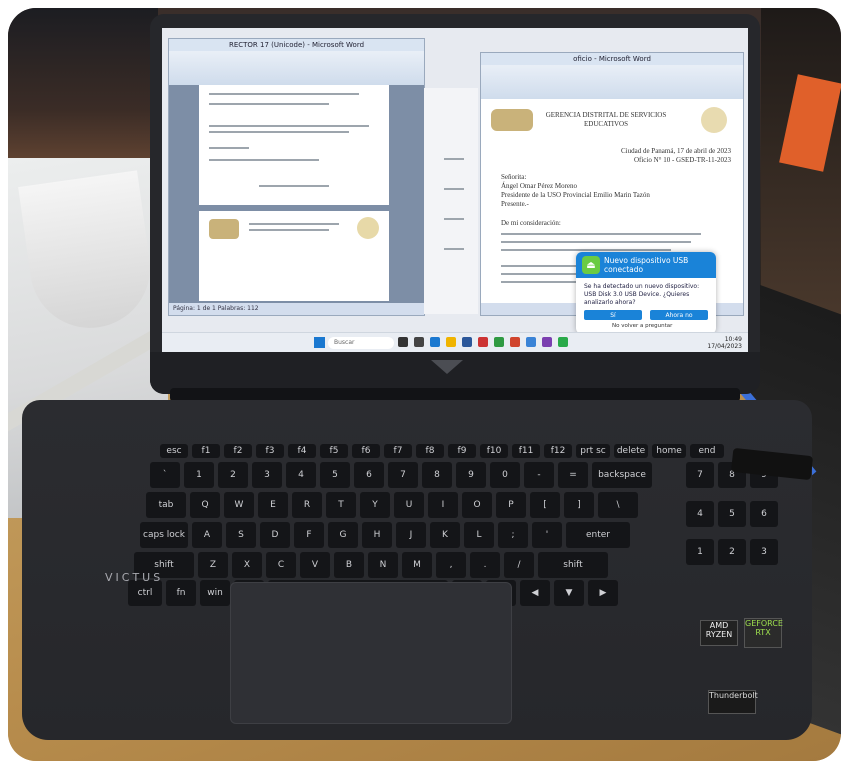  I want to click on key: caps lock, so click(164, 535).